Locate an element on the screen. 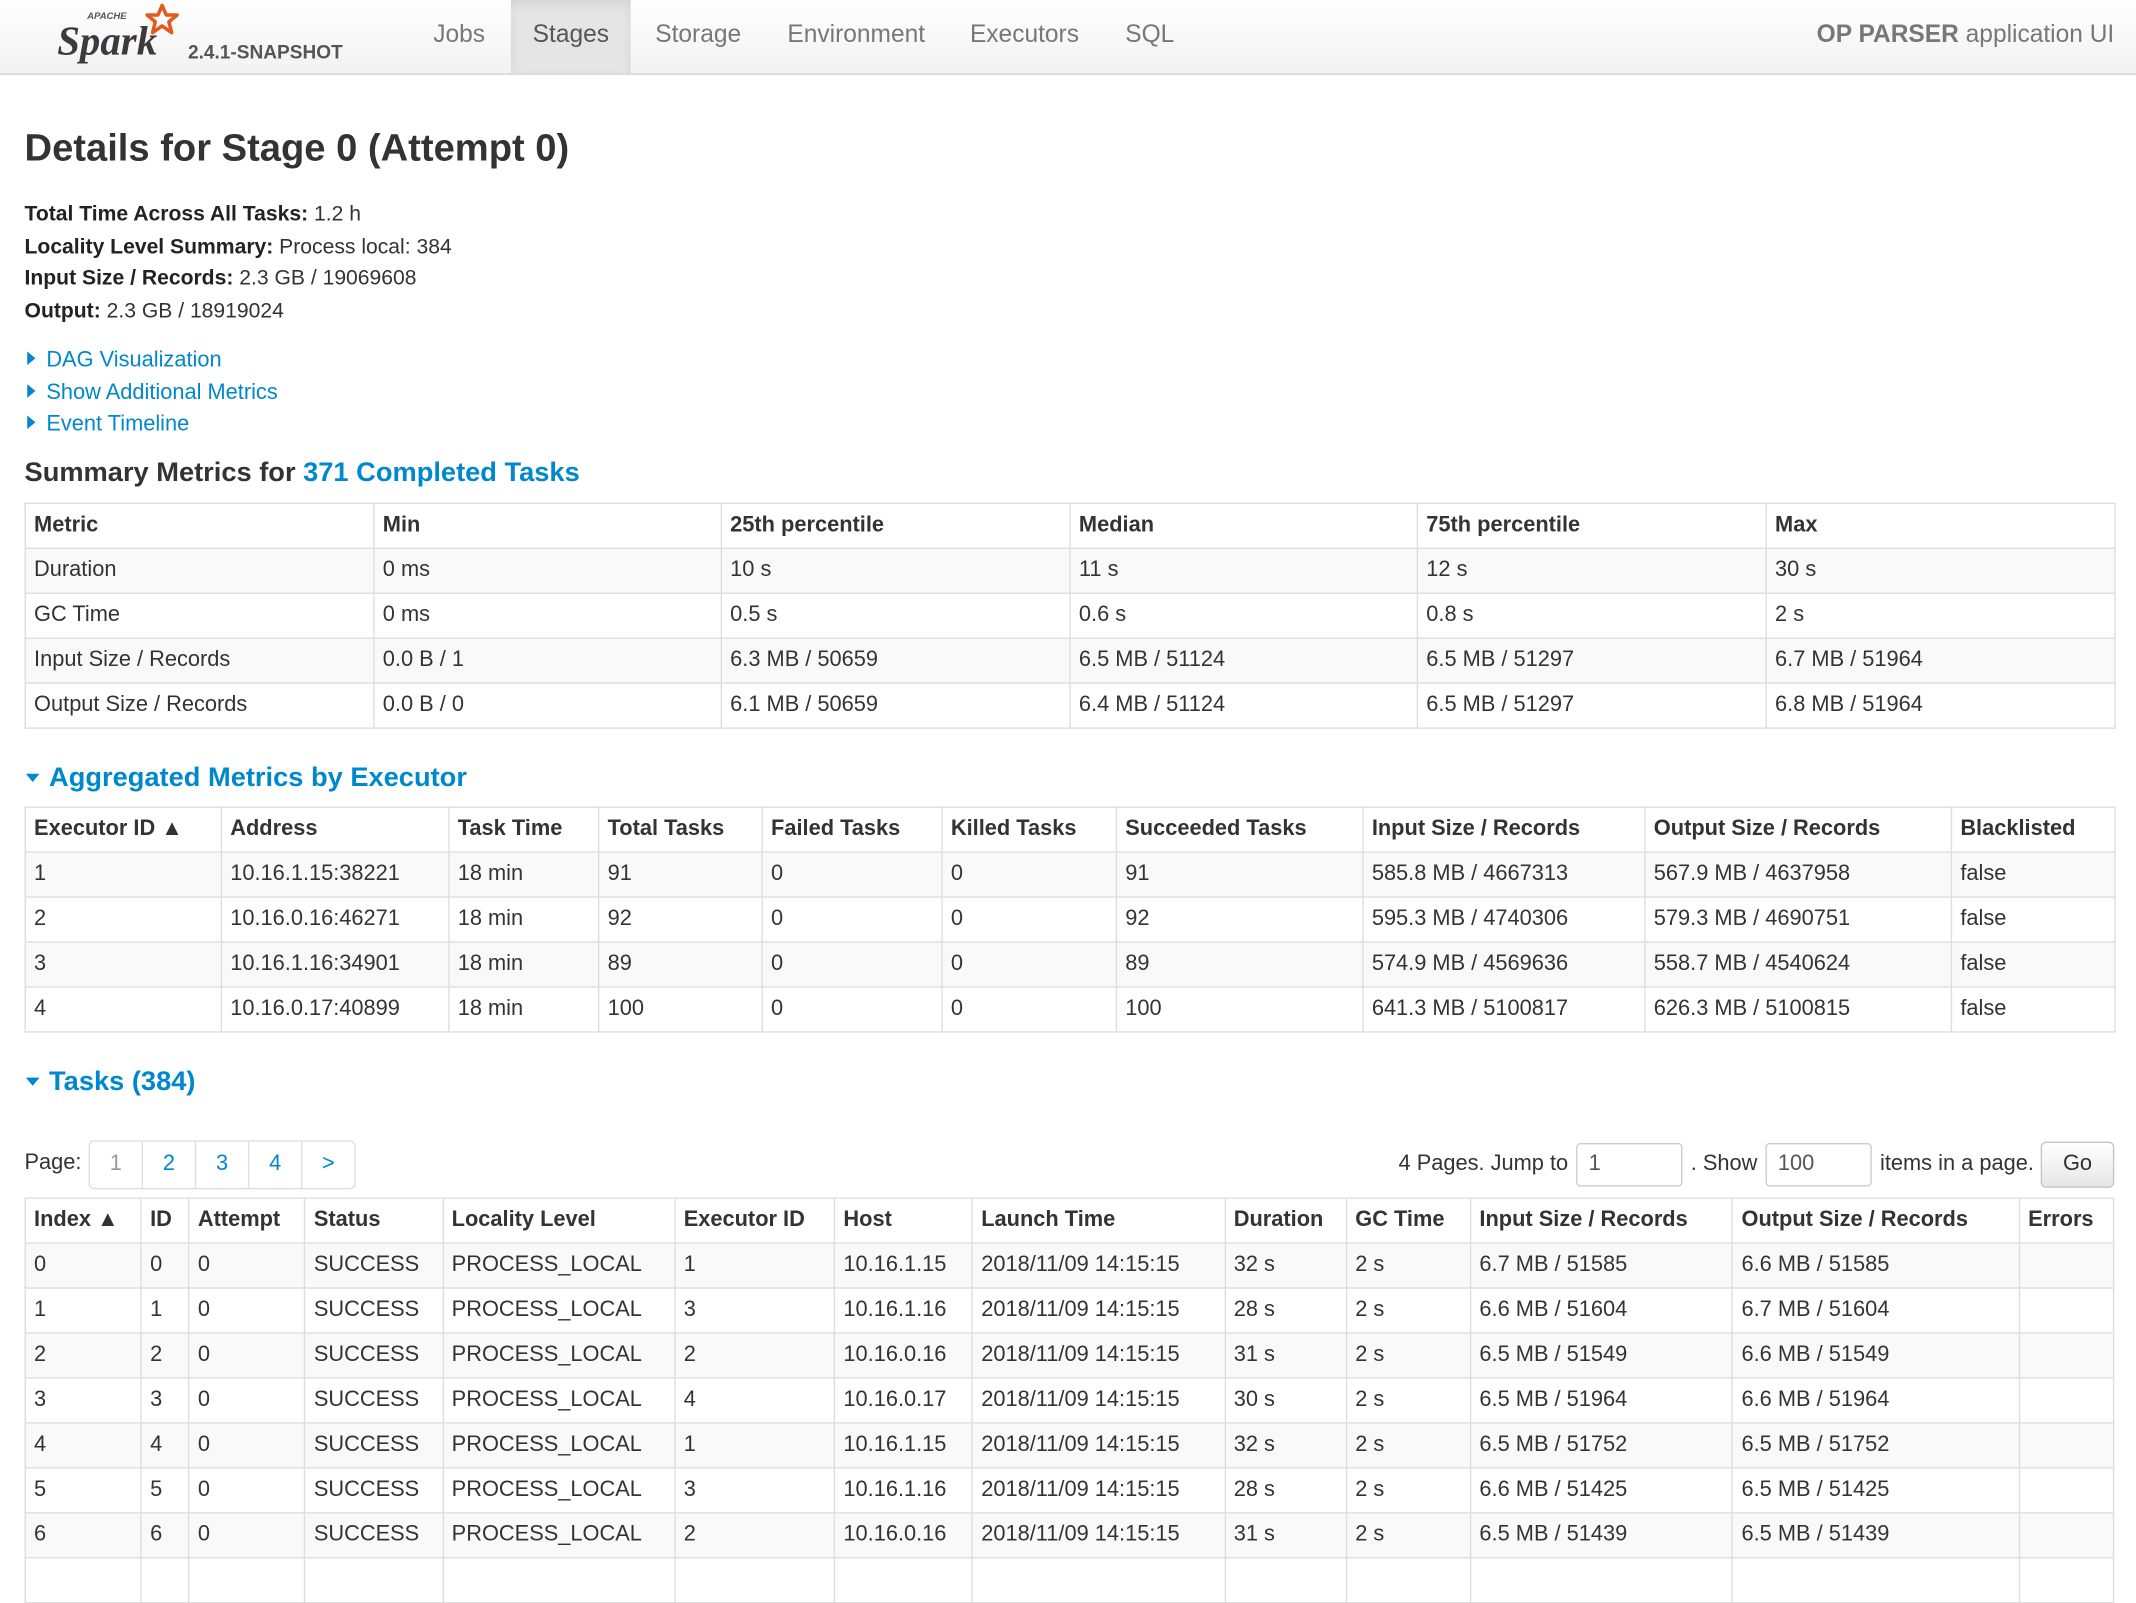  column-header: Locality Level is located at coordinates (559, 1220).